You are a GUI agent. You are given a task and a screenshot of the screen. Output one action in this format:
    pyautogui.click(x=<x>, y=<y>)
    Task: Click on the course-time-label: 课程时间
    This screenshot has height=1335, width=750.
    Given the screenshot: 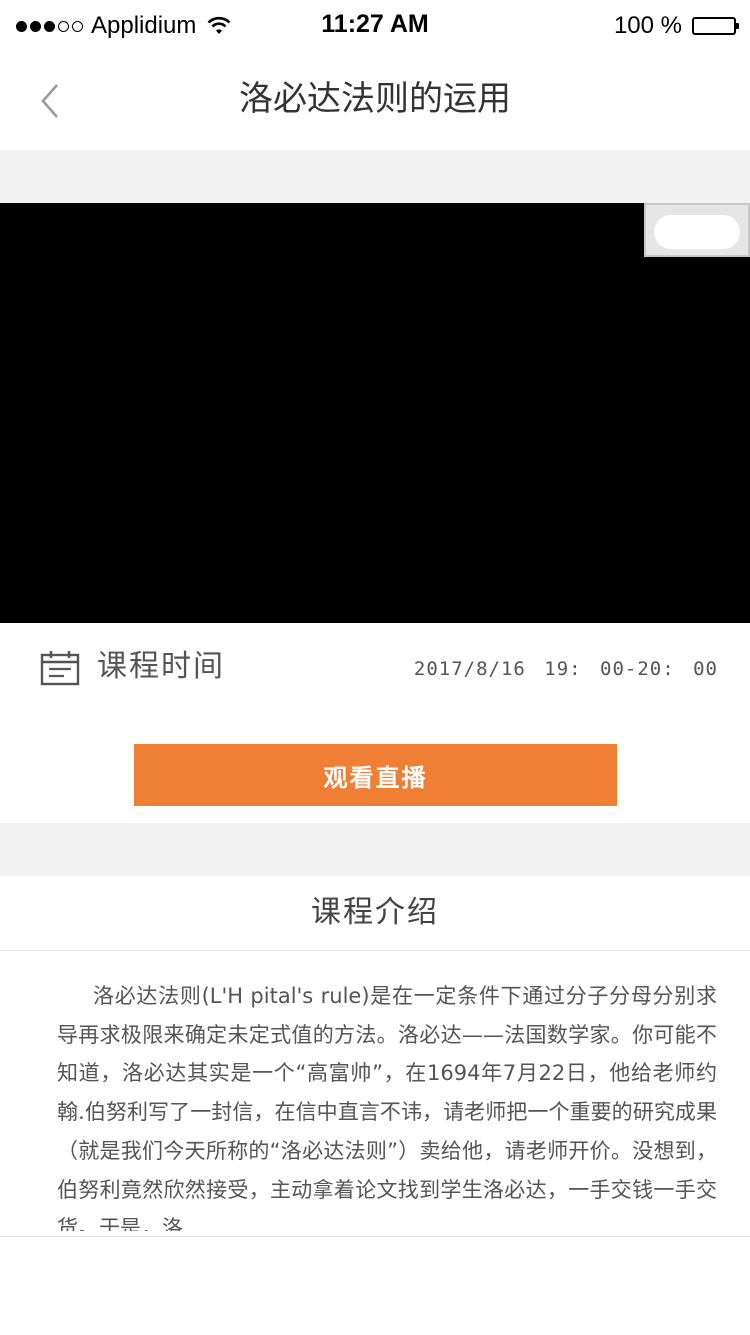 What is the action you would take?
    pyautogui.click(x=161, y=666)
    